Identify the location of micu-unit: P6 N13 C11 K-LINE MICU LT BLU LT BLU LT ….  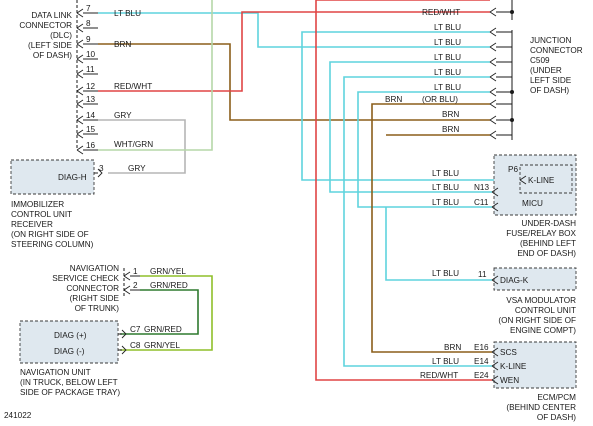
(504, 206).